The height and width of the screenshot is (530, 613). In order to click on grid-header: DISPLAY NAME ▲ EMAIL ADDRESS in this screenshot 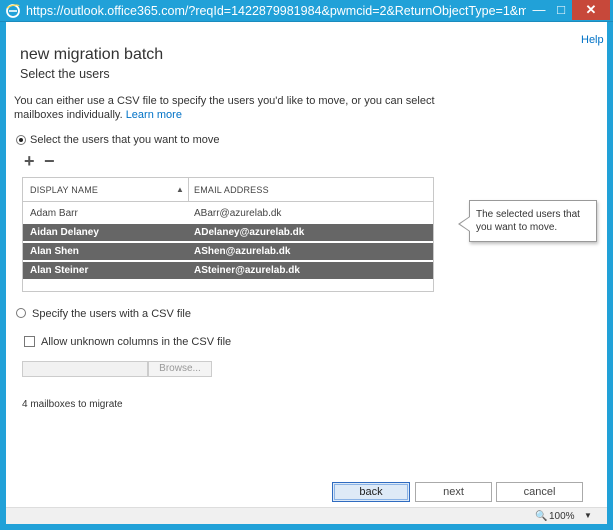, I will do `click(228, 190)`.